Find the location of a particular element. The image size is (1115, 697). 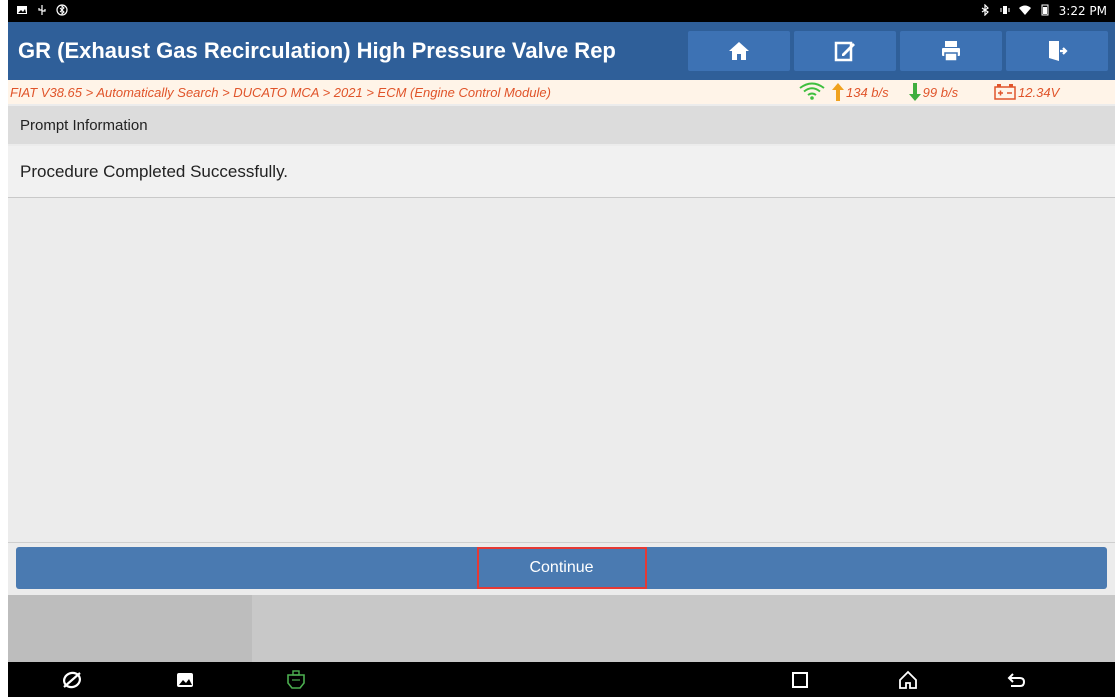

status-bar: 3:22 PM is located at coordinates (561, 11).